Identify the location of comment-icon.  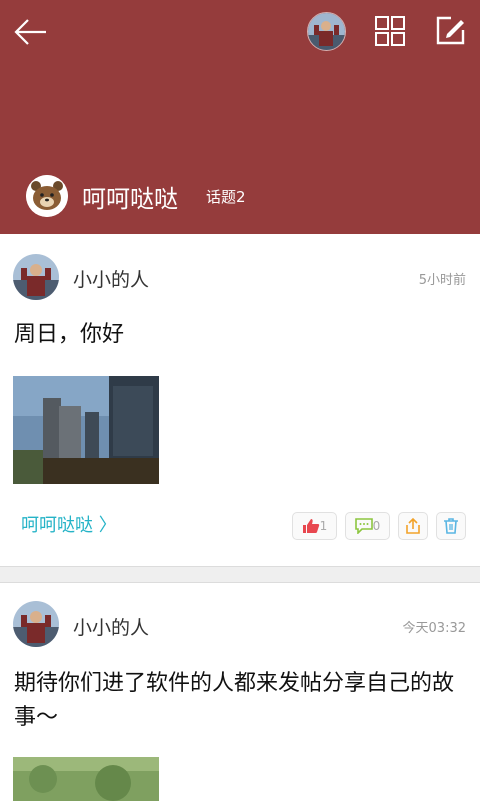
(363, 526).